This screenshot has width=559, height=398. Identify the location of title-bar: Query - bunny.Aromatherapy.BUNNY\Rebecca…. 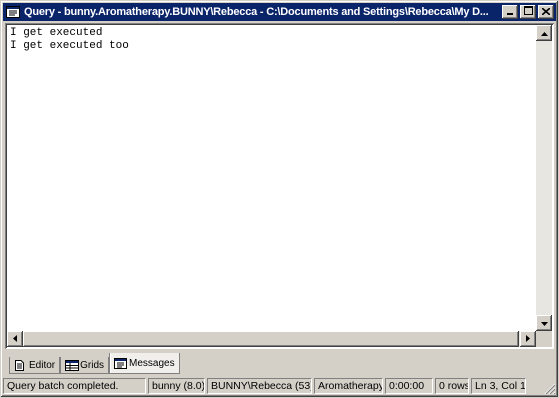
(279, 12).